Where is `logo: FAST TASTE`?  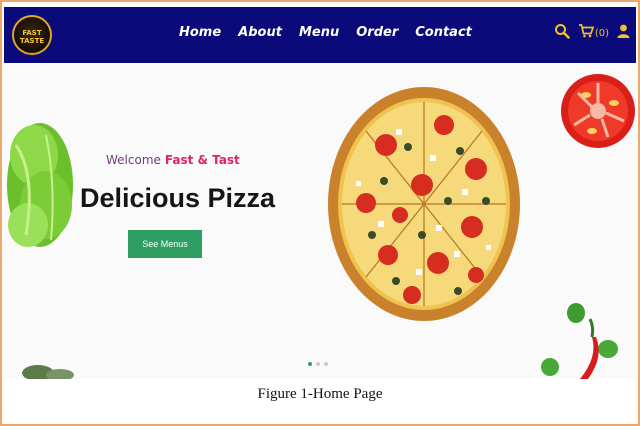 logo: FAST TASTE is located at coordinates (32, 35).